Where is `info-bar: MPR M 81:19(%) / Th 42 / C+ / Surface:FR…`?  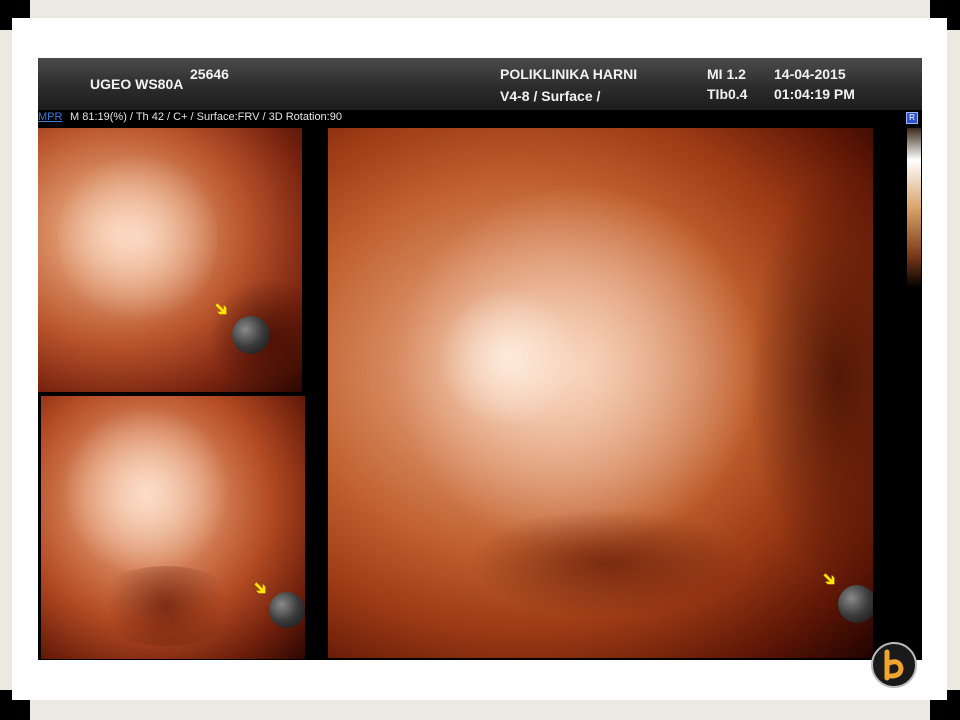
info-bar: MPR M 81:19(%) / Th 42 / C+ / Surface:FR… is located at coordinates (480, 118).